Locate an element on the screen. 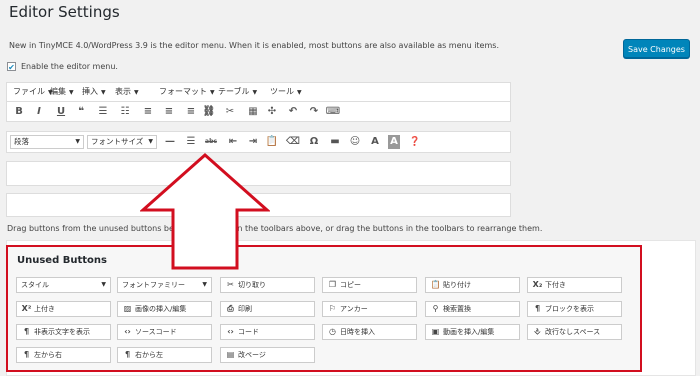  menu-item-label: ファイル is located at coordinates (29, 91).